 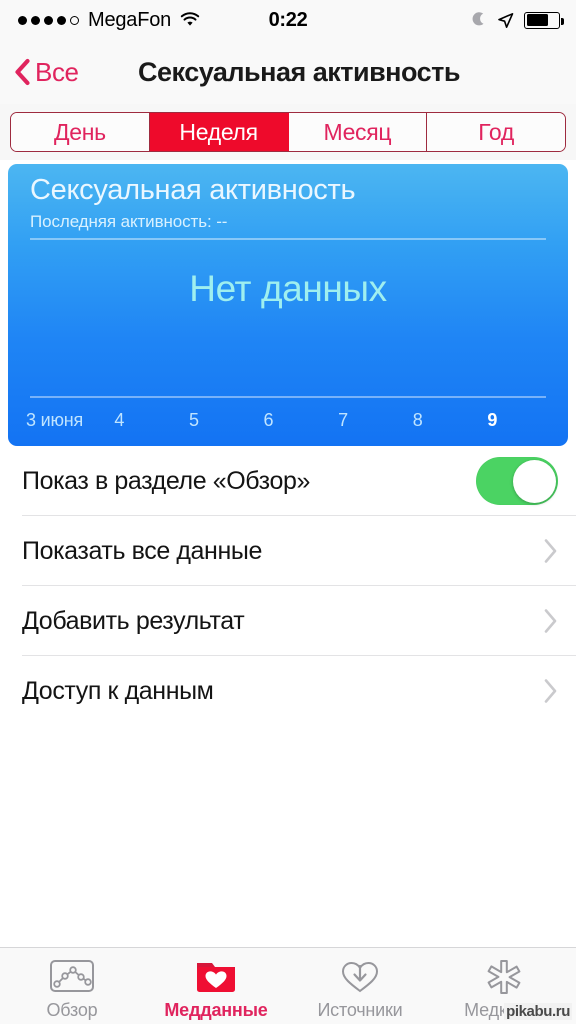 What do you see at coordinates (288, 621) in the screenshot?
I see `row-add-result: Добавить результат` at bounding box center [288, 621].